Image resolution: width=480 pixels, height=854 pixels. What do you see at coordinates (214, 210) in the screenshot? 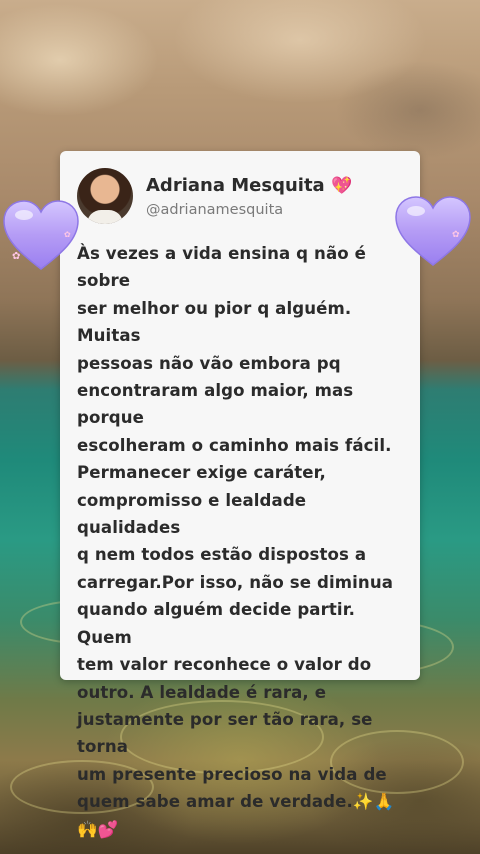
I see `author-handle: @adrianamesquita` at bounding box center [214, 210].